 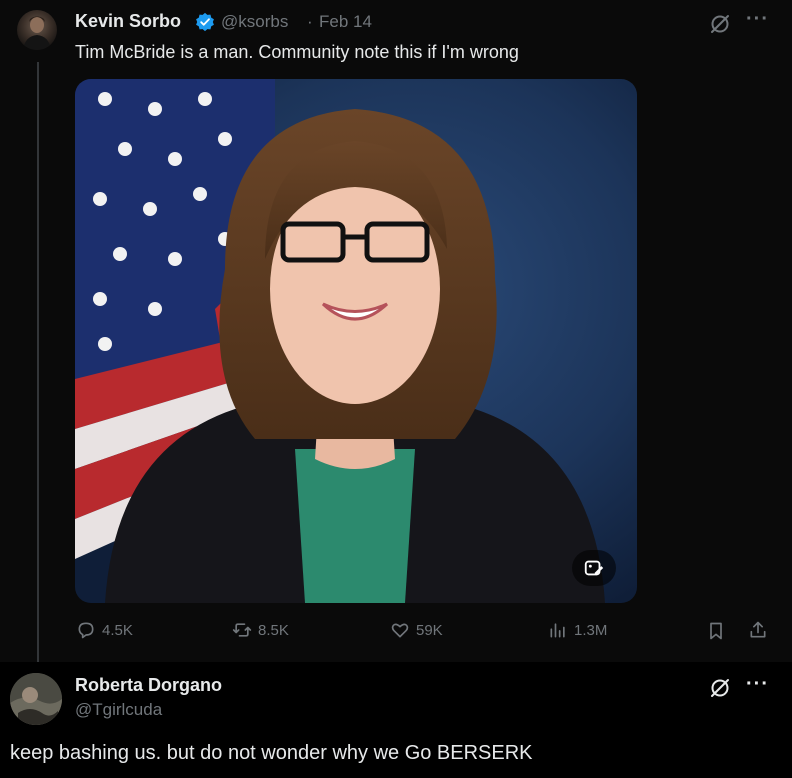 I want to click on more-icon: ···, so click(x=757, y=19).